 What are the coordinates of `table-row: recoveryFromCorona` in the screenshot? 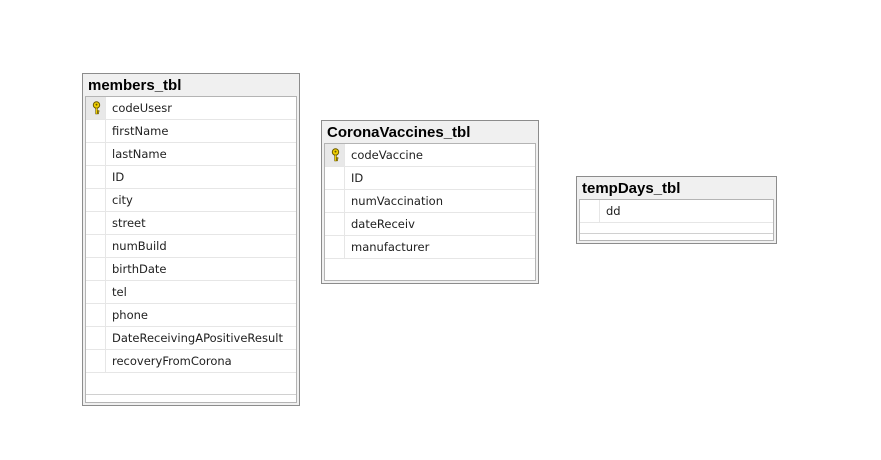 It's located at (191, 361).